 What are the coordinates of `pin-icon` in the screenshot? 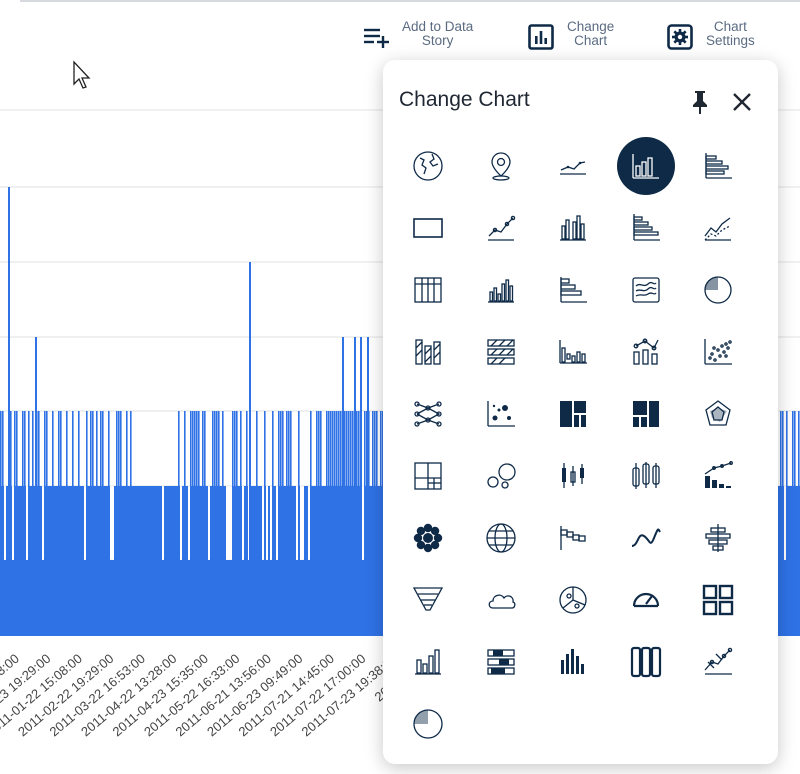 It's located at (700, 102).